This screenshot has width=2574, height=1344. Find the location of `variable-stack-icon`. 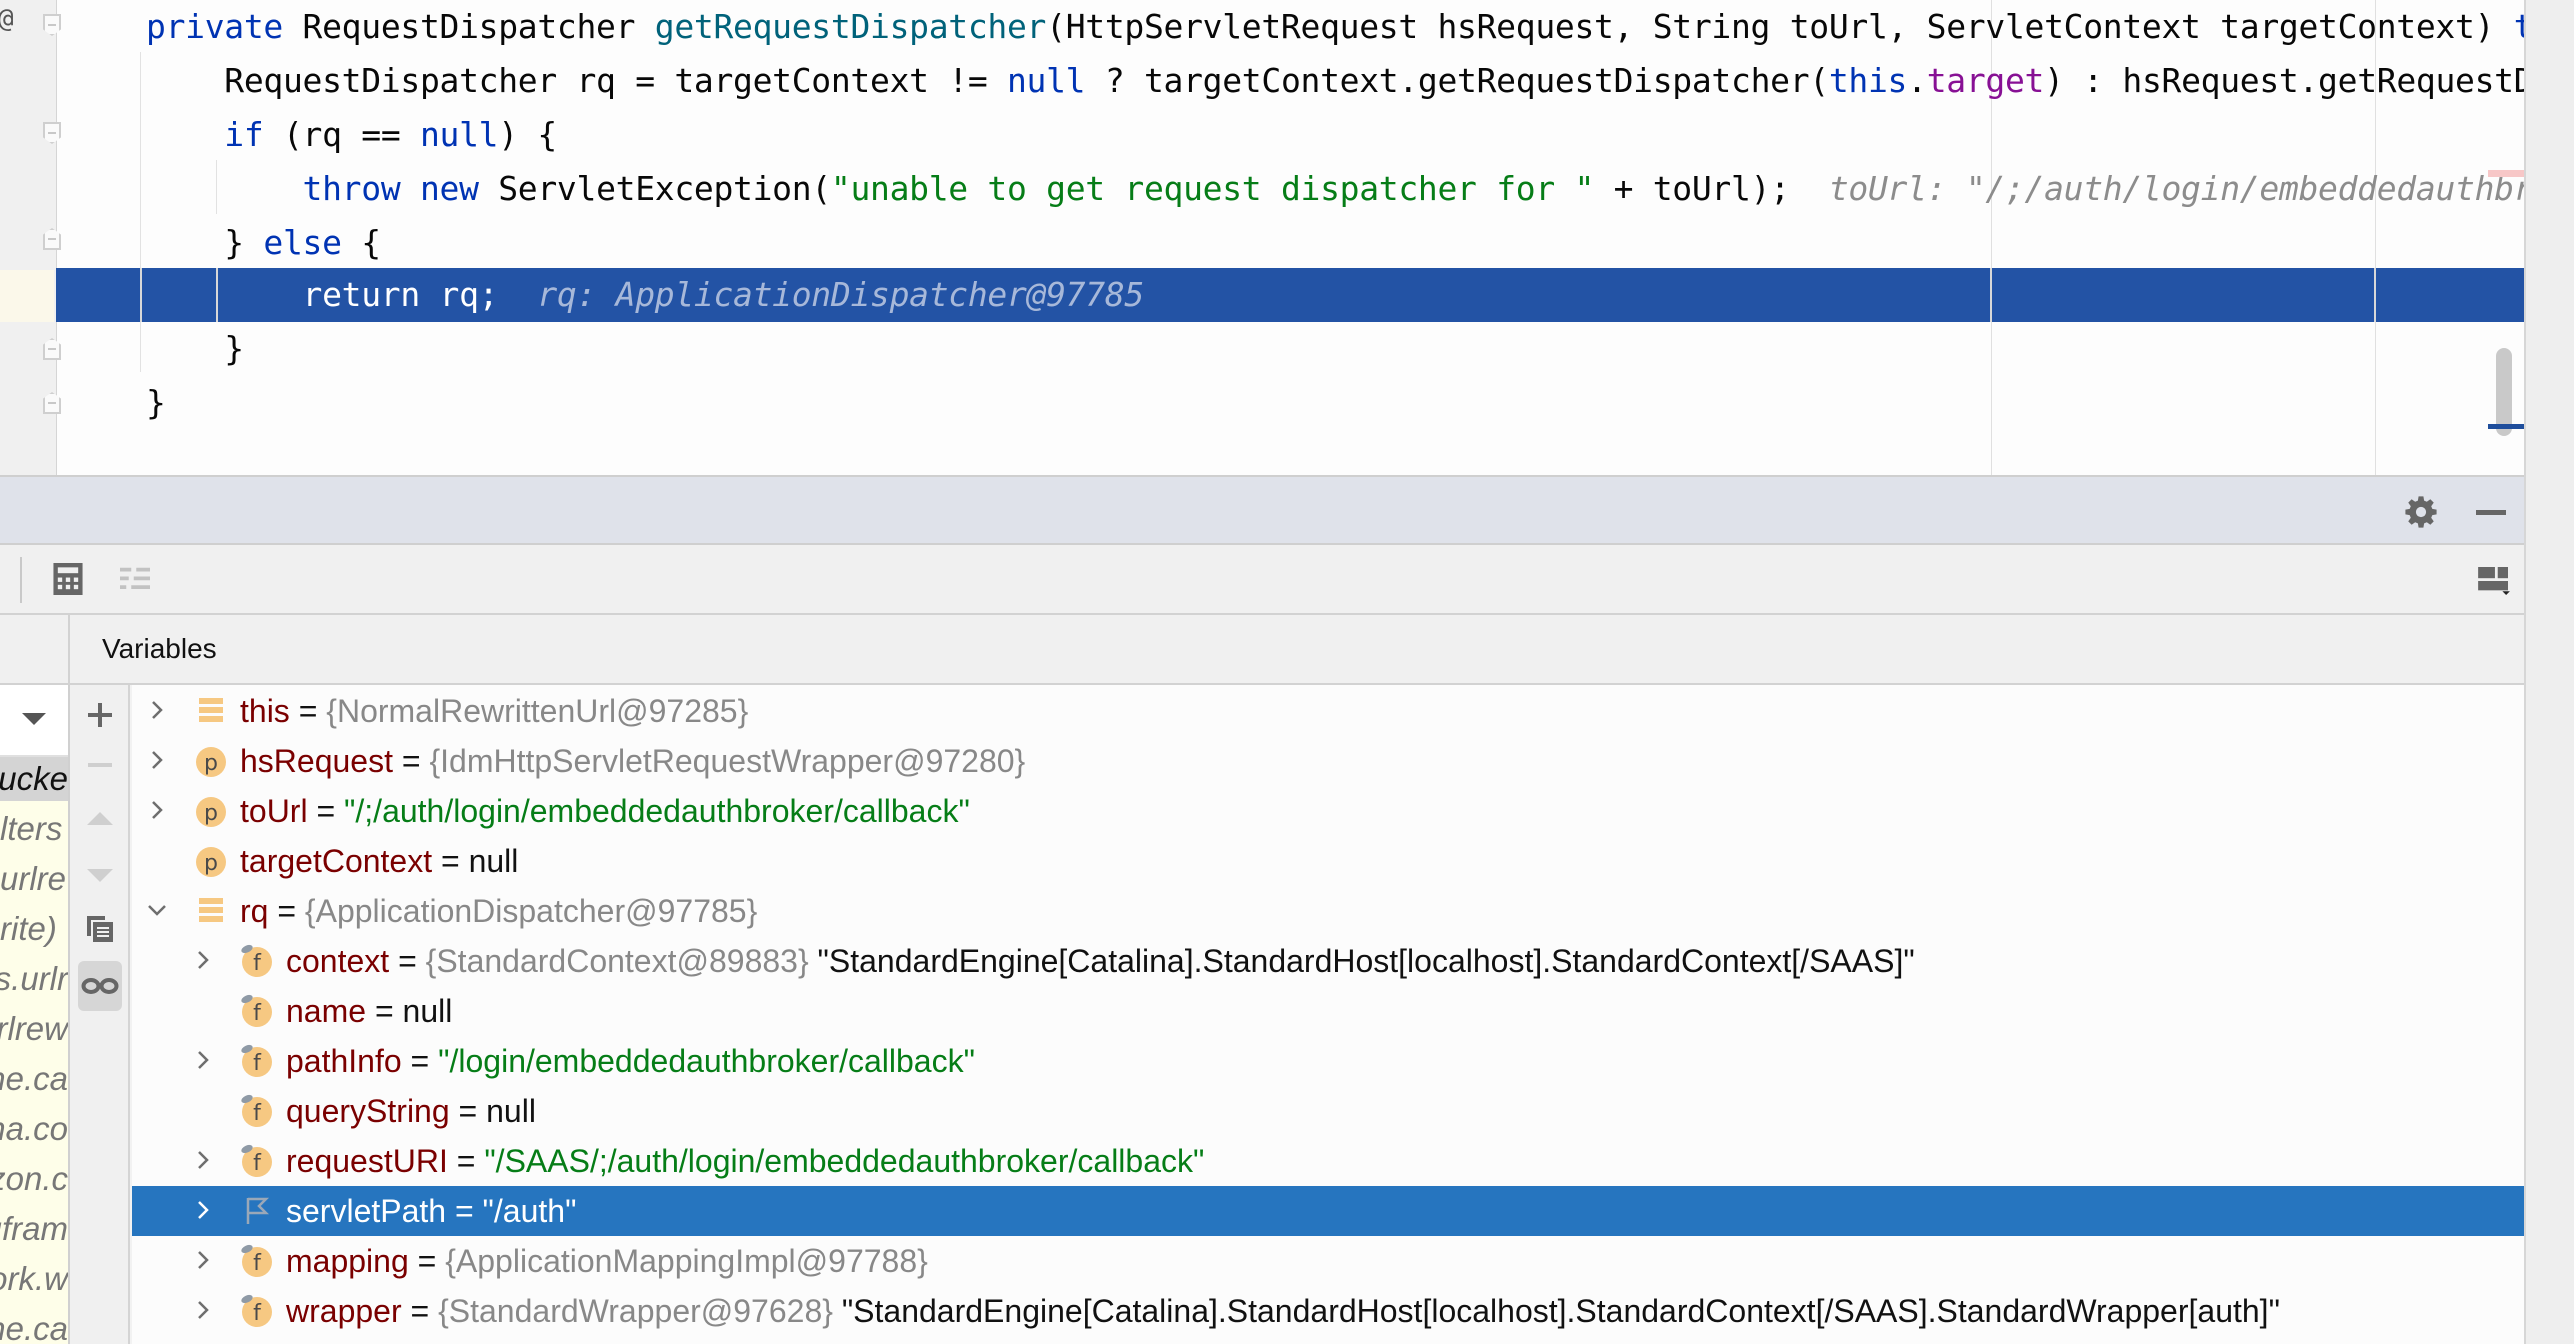

variable-stack-icon is located at coordinates (211, 710).